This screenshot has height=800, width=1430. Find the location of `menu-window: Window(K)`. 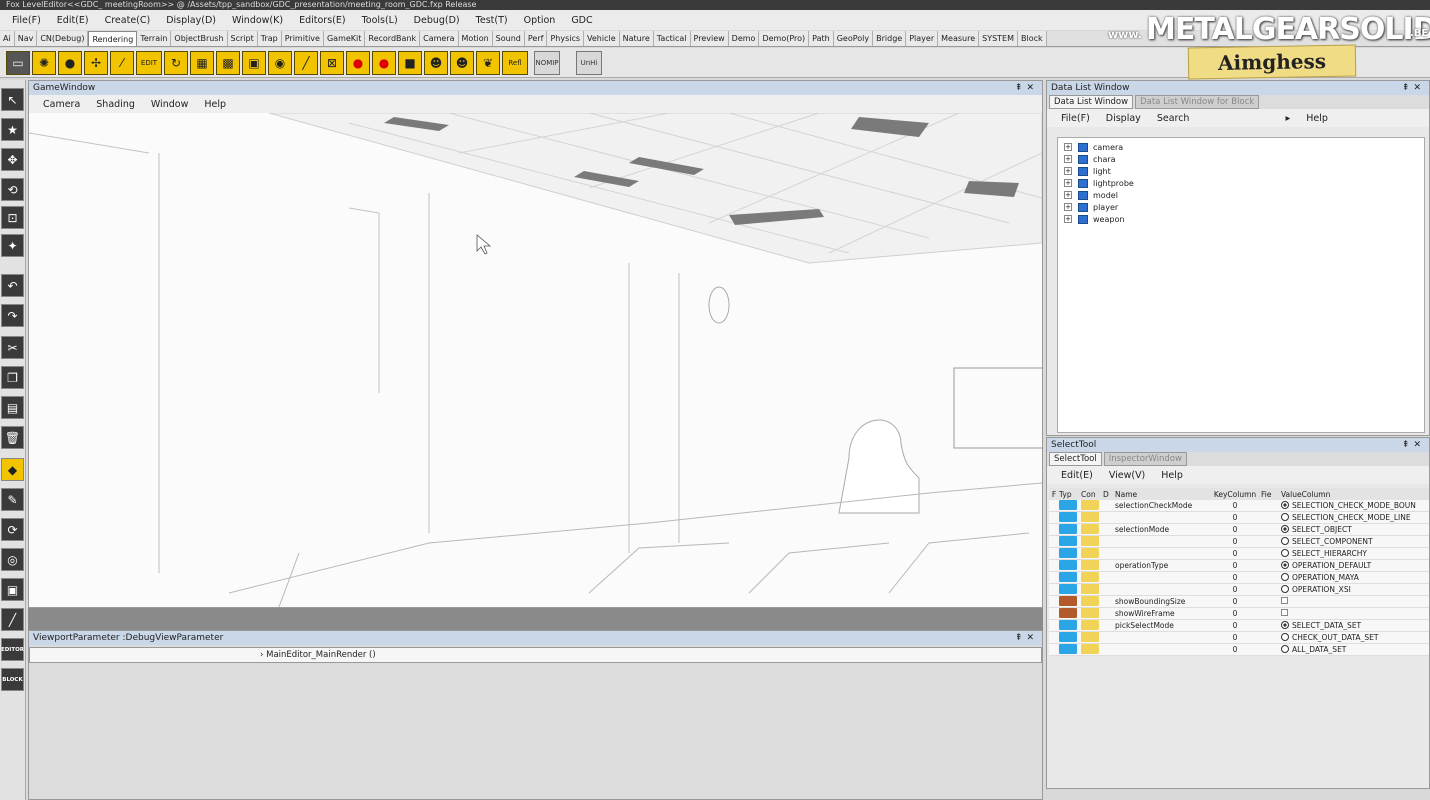

menu-window: Window(K) is located at coordinates (257, 20).